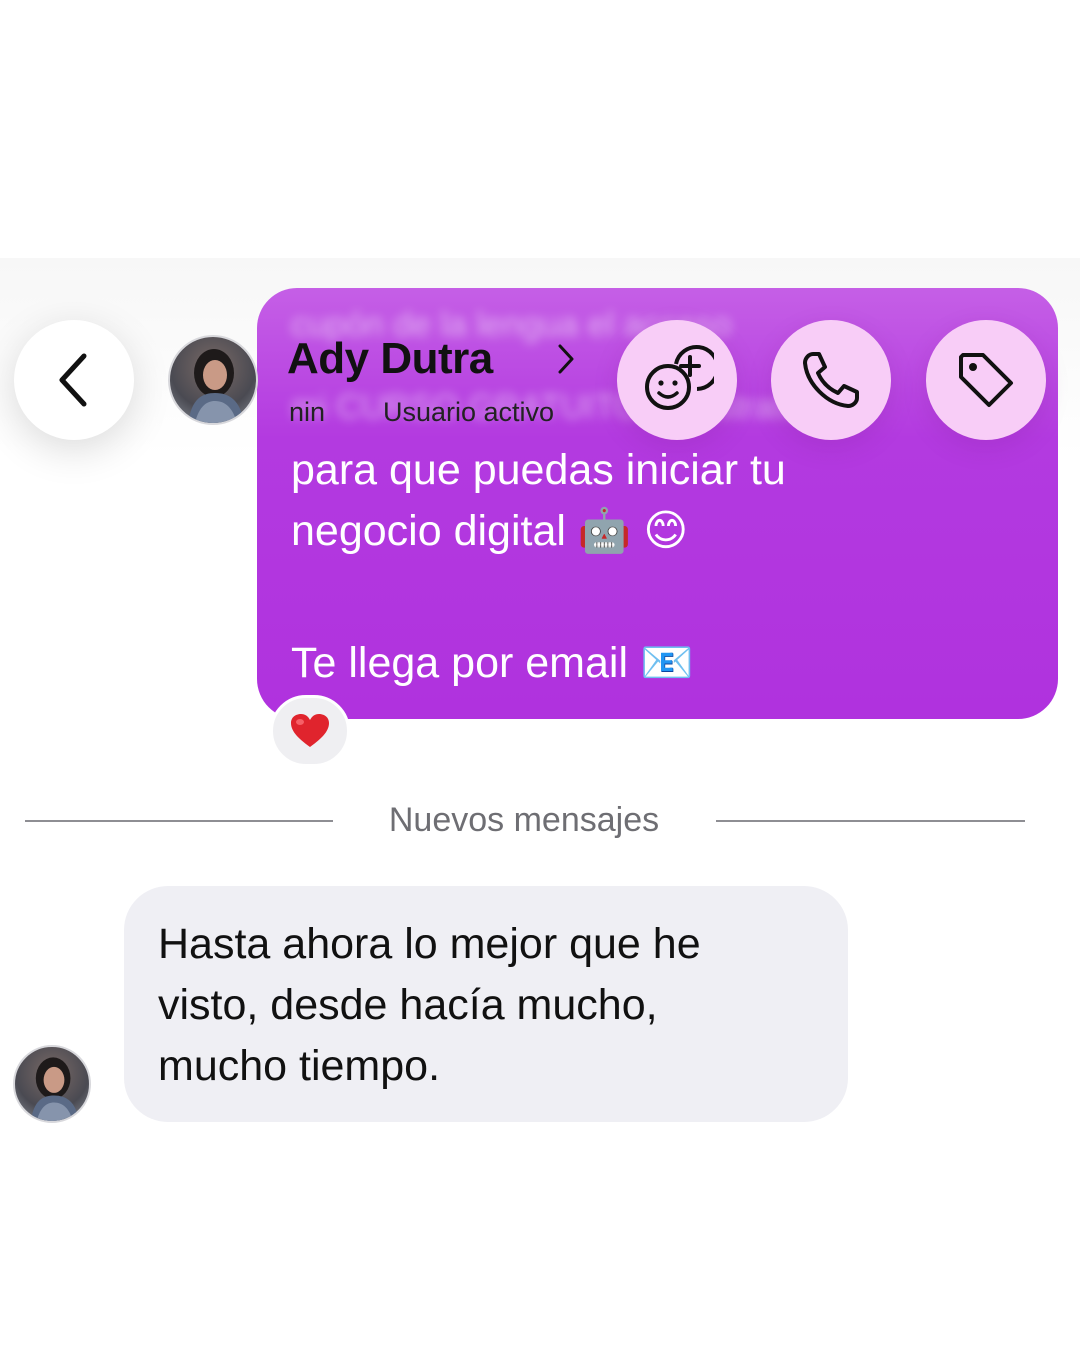 This screenshot has width=1080, height=1350. Describe the element at coordinates (490, 531) in the screenshot. I see `message-text-line: negocio digital 🤖 😊` at that location.